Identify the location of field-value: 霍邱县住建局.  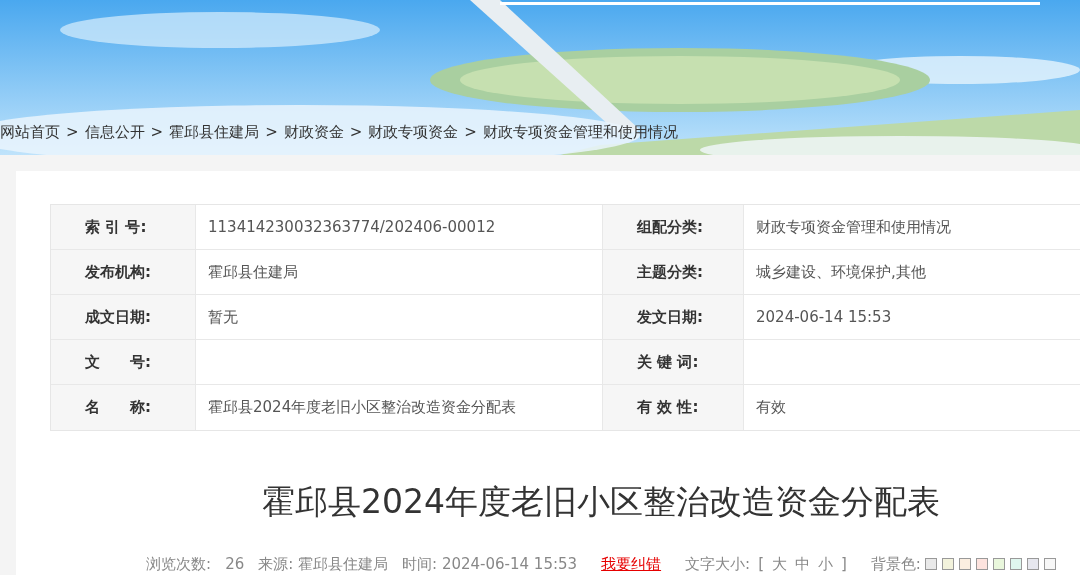
(253, 272).